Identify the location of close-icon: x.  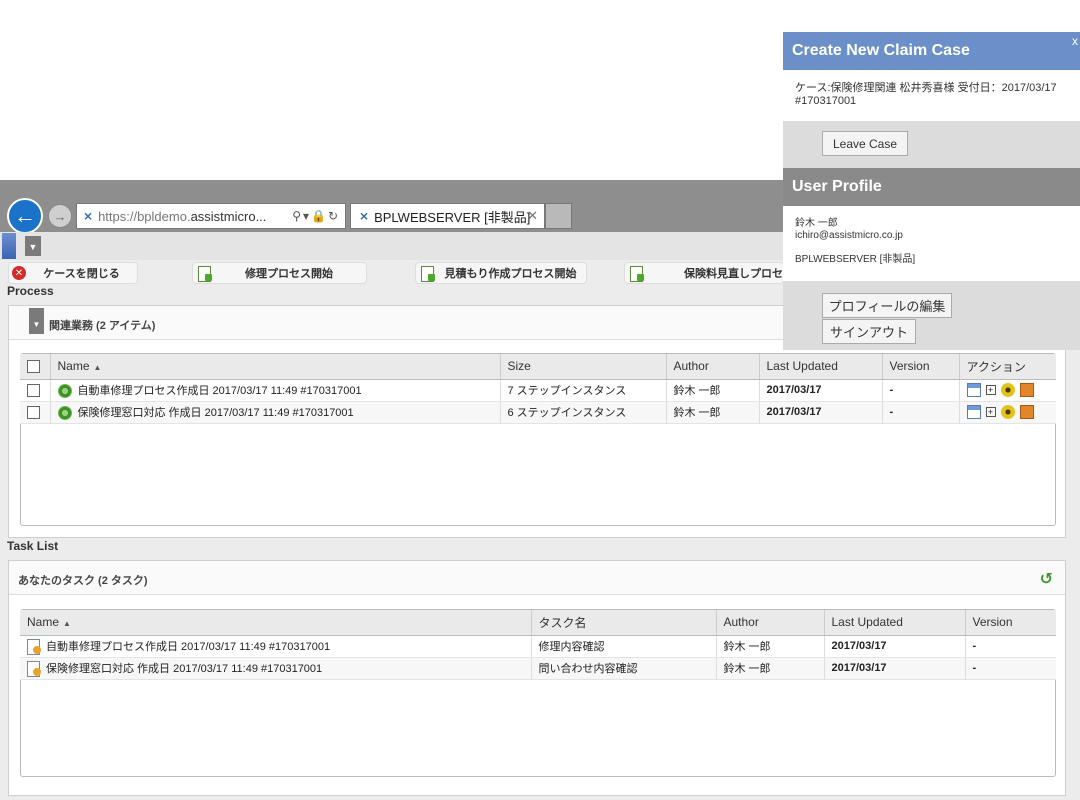
(1075, 41).